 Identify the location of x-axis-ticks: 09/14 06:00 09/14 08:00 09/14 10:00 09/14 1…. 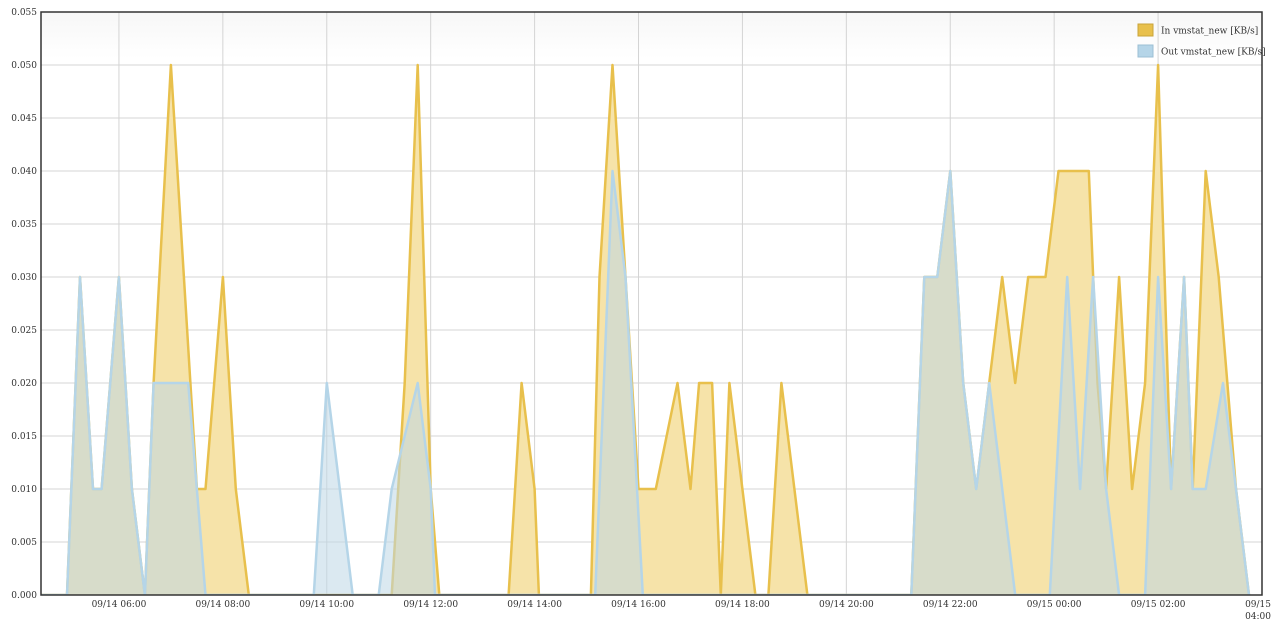
(682, 611).